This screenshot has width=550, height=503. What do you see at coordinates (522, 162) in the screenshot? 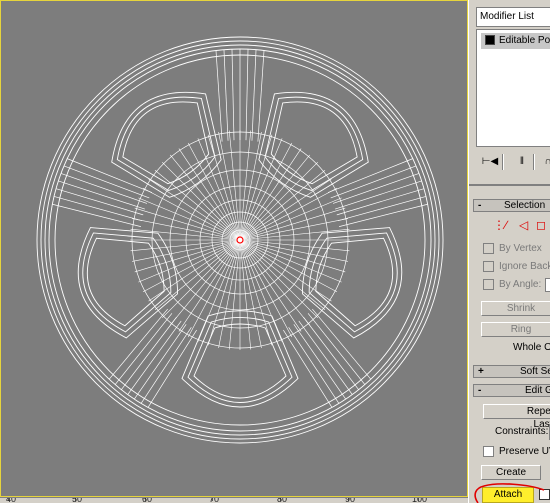
I see `show-end-result-icon: ‖` at bounding box center [522, 162].